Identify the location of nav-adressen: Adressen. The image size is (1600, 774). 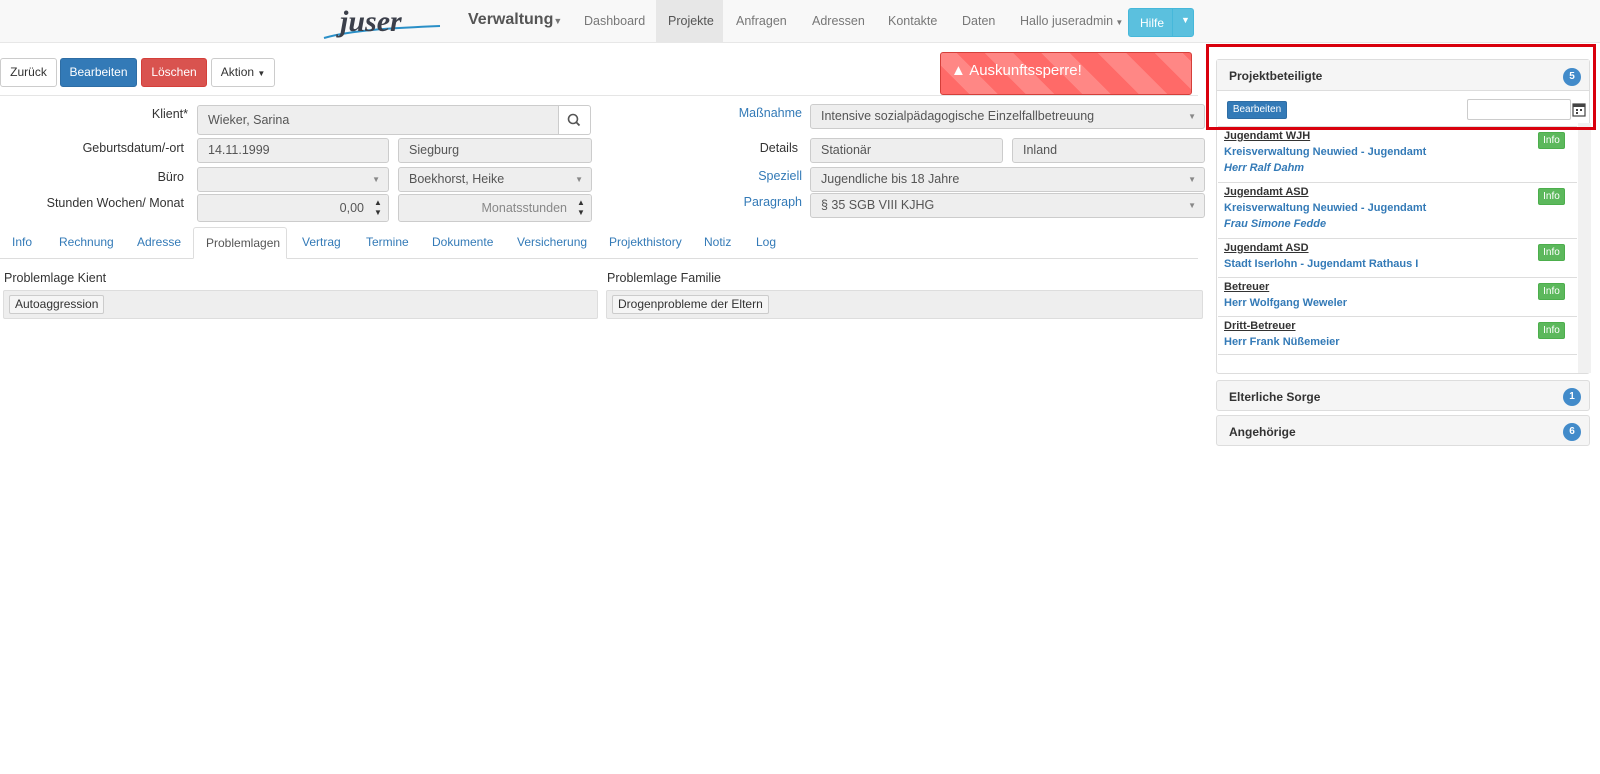
(838, 21).